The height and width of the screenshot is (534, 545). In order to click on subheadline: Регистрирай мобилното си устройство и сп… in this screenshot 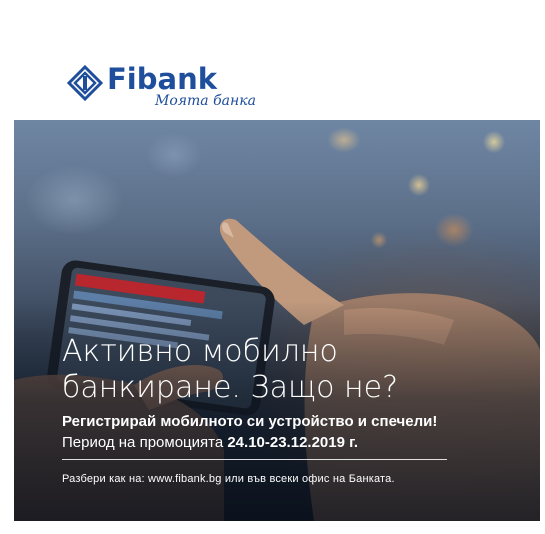, I will do `click(250, 421)`.